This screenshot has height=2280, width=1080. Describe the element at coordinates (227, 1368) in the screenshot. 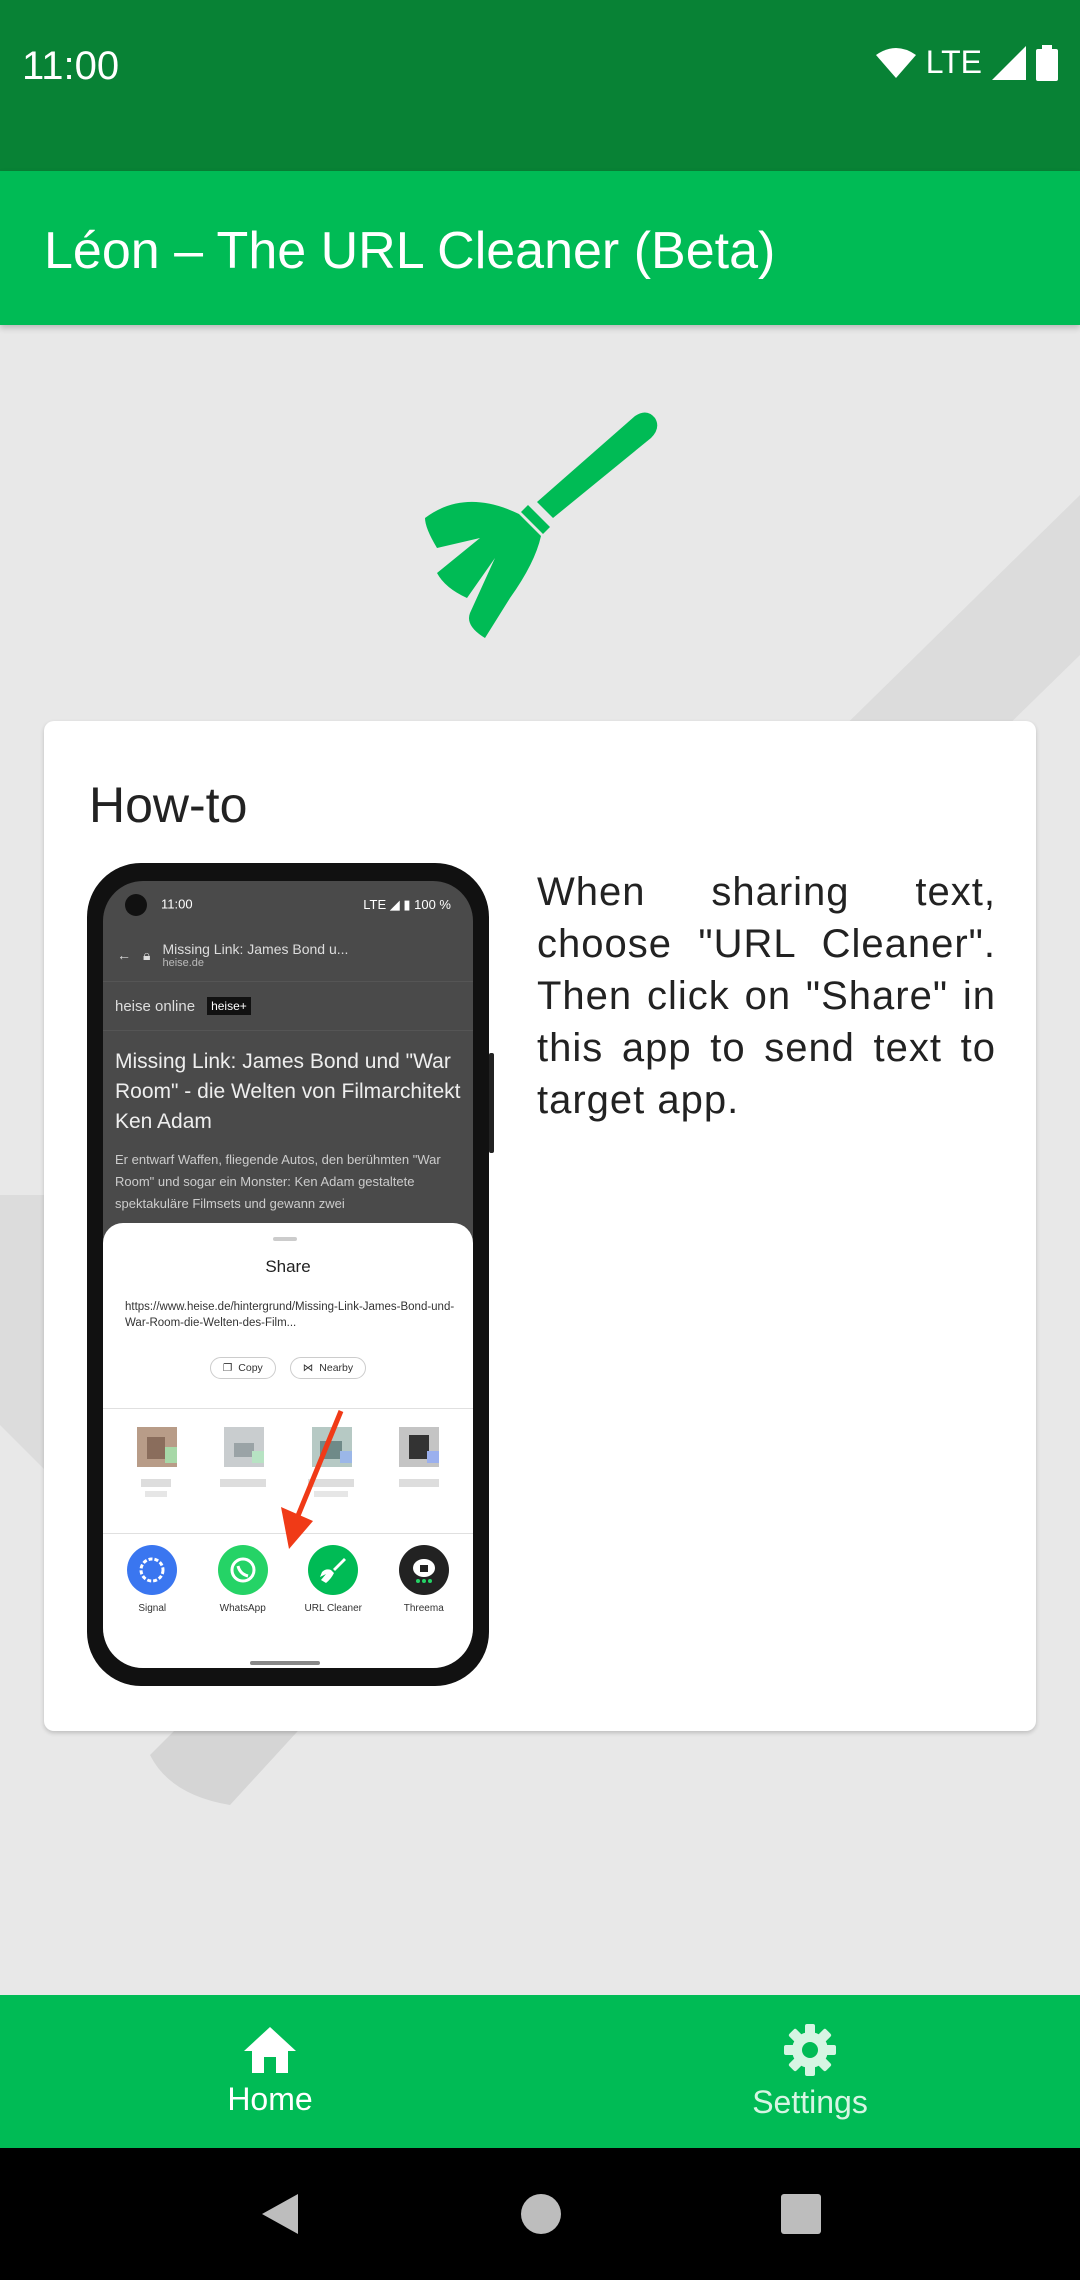

I see `copy-icon: ❐` at that location.